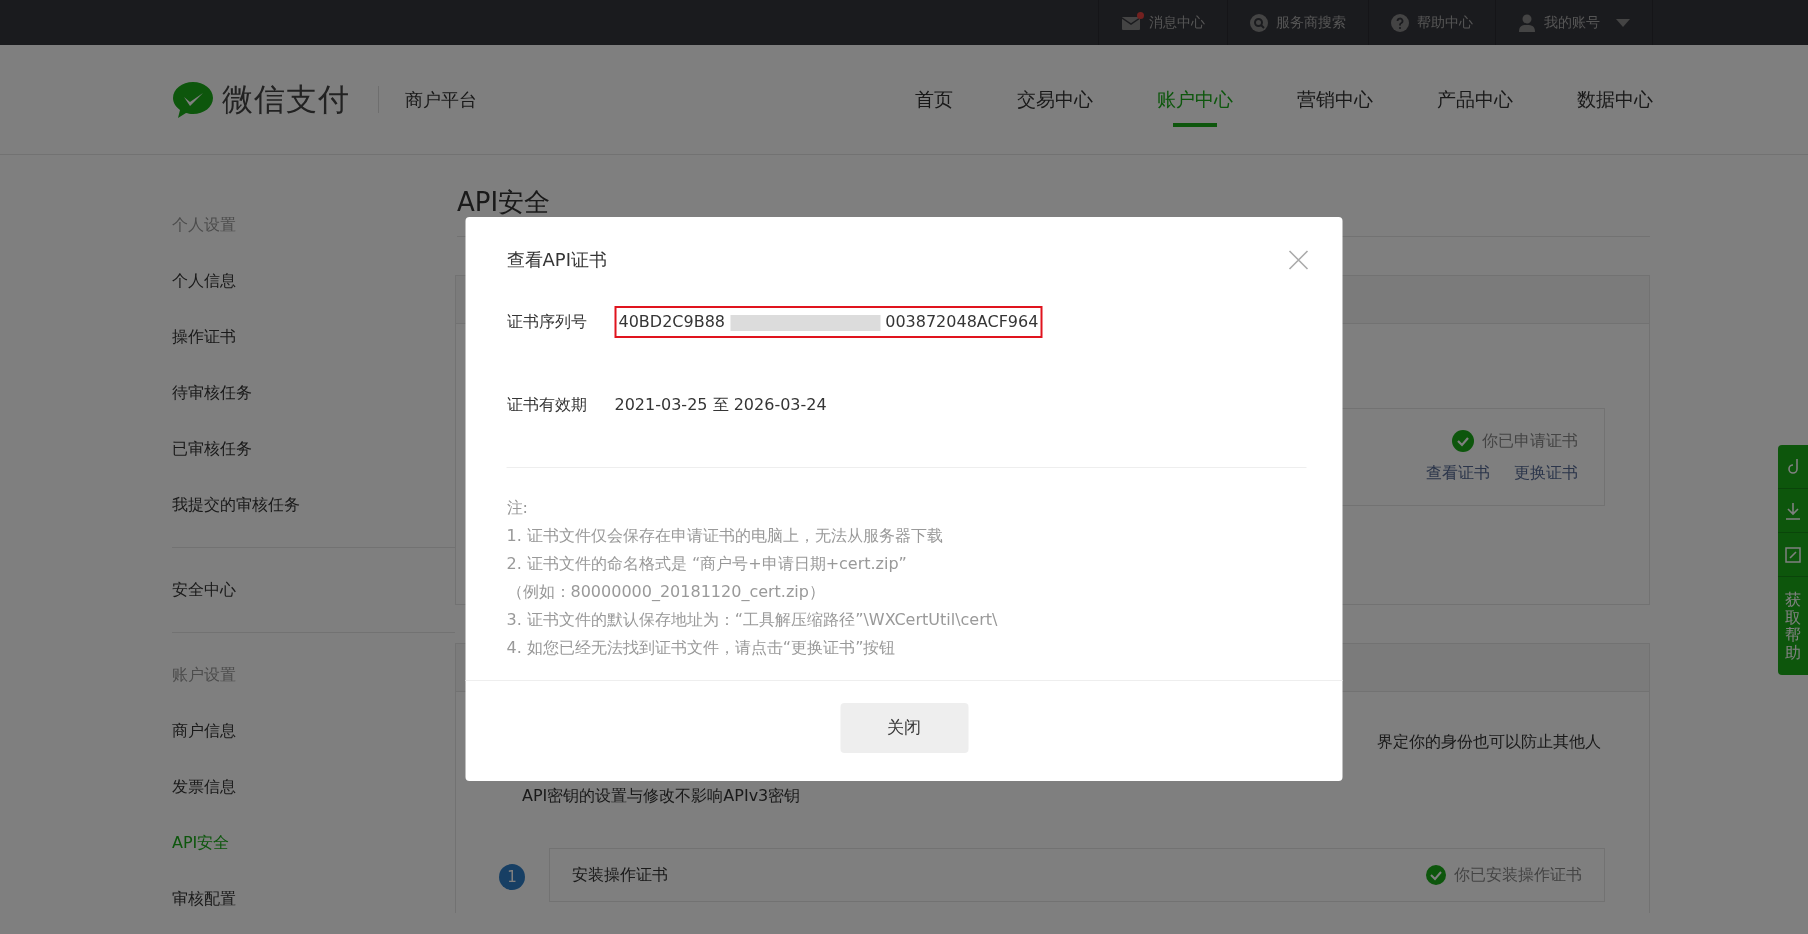 This screenshot has width=1808, height=934. Describe the element at coordinates (620, 875) in the screenshot. I see `step-title: 安装操作证书` at that location.